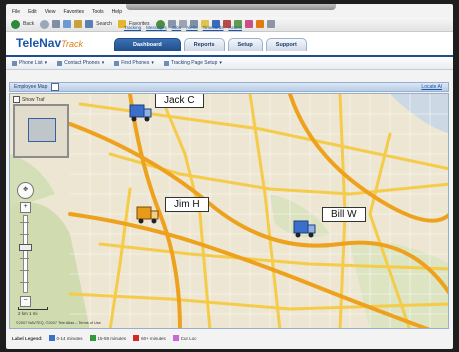 The height and width of the screenshot is (352, 459). I want to click on more-icon, so click(270, 24).